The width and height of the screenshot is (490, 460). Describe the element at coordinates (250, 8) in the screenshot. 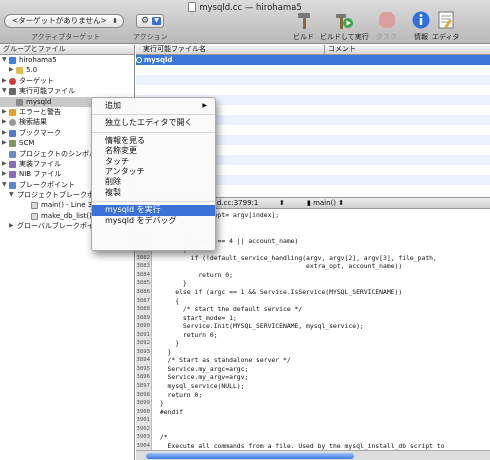

I see `window-title-text: mysqld.cc — hirohama5` at that location.